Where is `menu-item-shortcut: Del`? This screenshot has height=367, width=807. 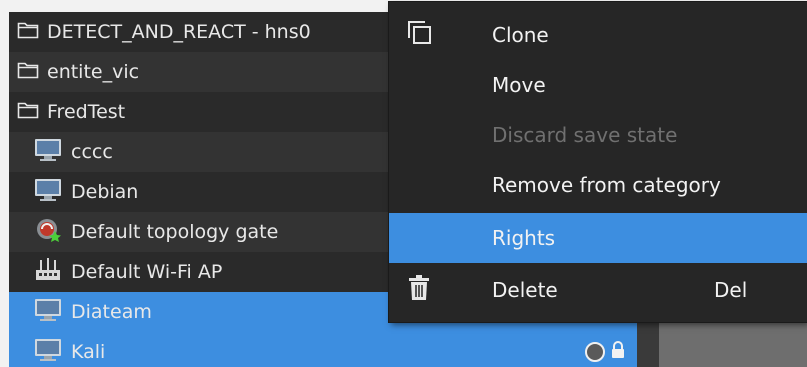 menu-item-shortcut: Del is located at coordinates (731, 290).